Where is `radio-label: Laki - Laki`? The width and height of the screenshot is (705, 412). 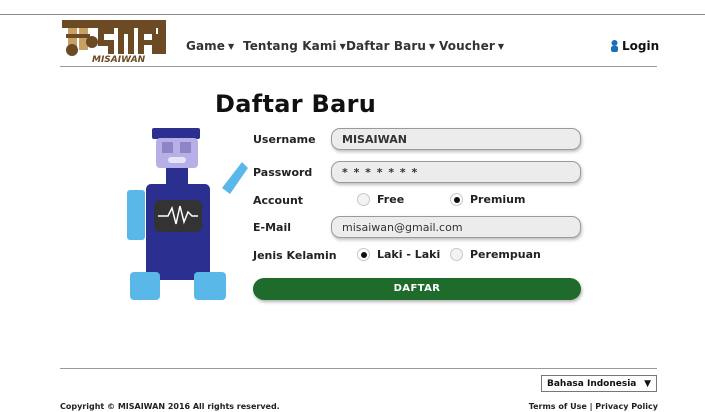 radio-label: Laki - Laki is located at coordinates (409, 254).